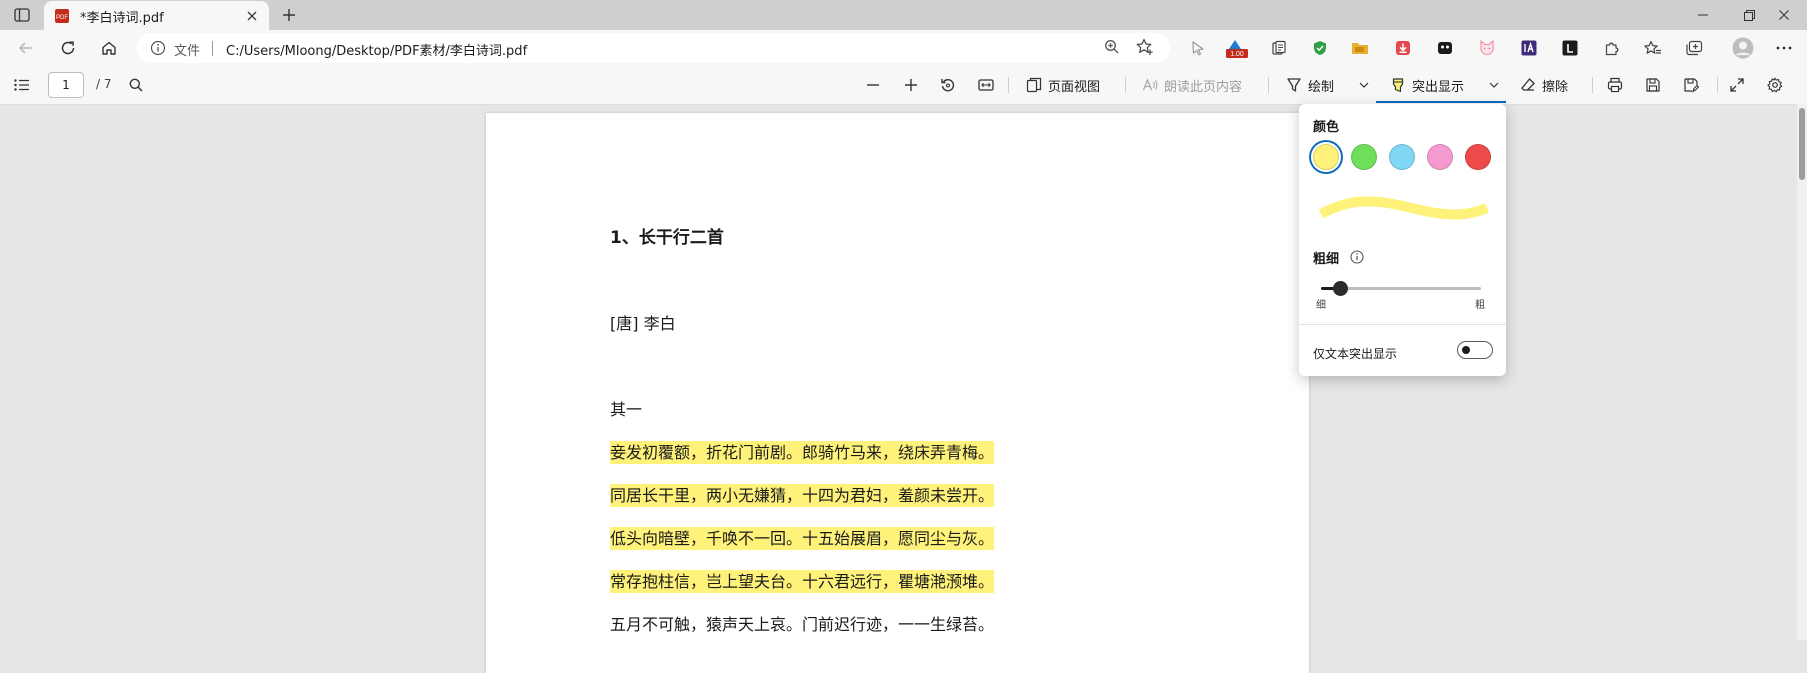 The width and height of the screenshot is (1807, 673). I want to click on read-aloud-icon, so click(1150, 85).